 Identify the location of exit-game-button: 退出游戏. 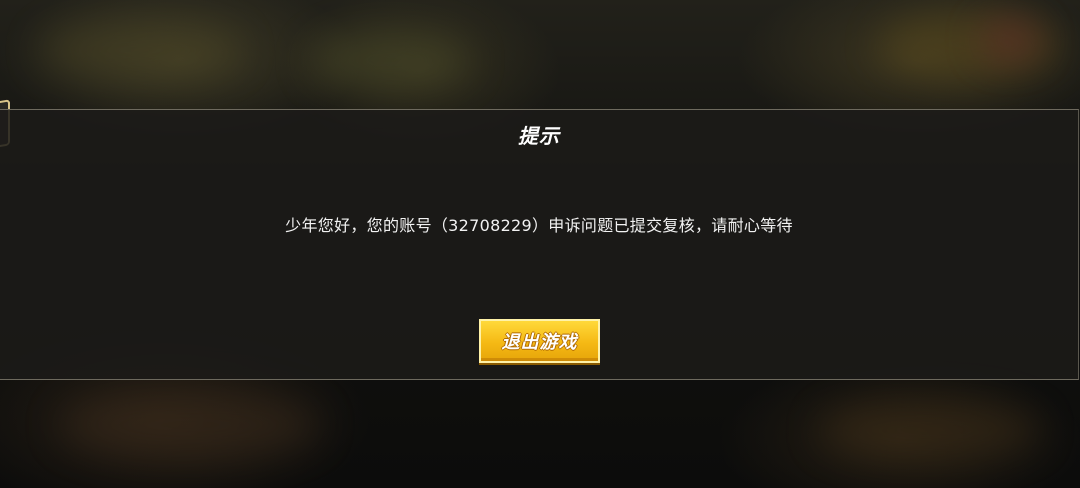
(539, 341).